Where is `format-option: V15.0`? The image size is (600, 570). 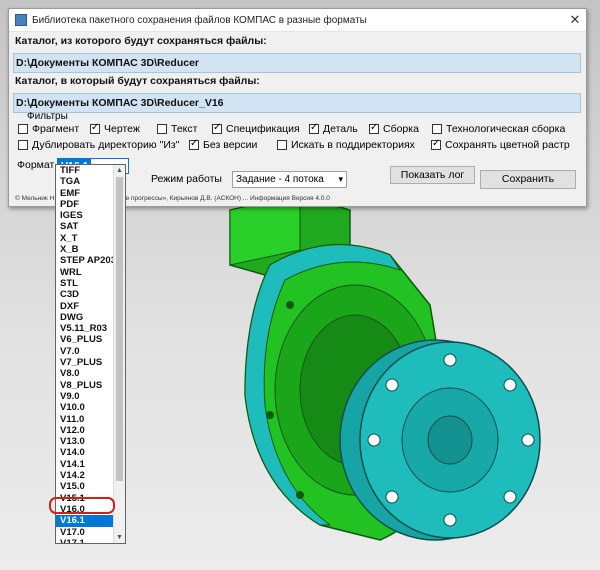
format-option: V15.0 is located at coordinates (85, 486).